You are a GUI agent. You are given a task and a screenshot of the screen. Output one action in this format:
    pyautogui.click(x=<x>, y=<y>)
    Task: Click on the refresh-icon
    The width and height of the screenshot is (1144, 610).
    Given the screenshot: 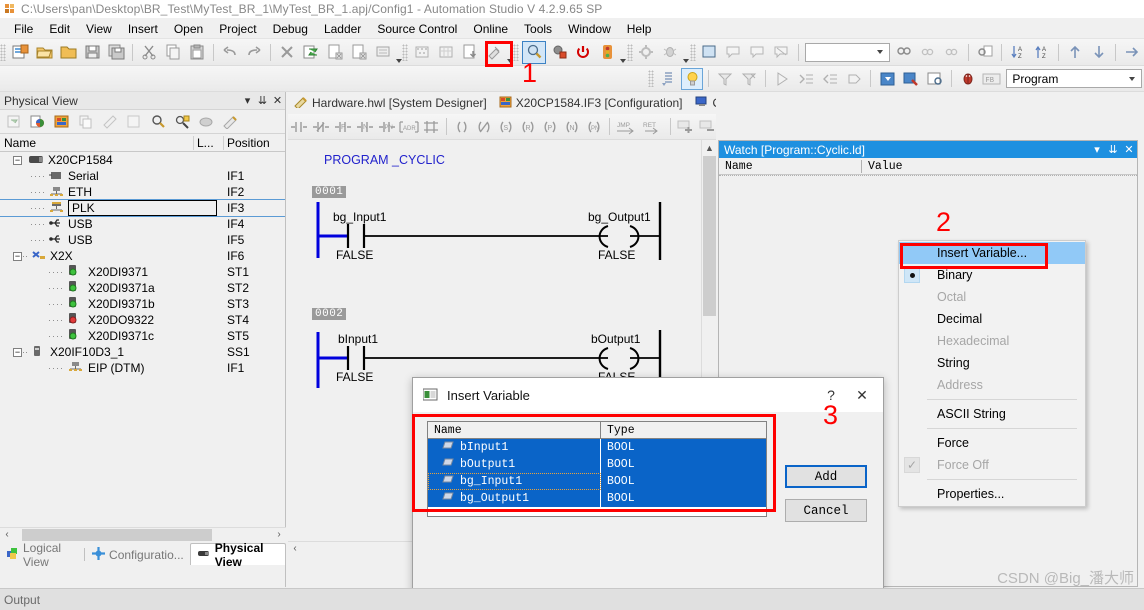 What is the action you would take?
    pyautogui.click(x=14, y=121)
    